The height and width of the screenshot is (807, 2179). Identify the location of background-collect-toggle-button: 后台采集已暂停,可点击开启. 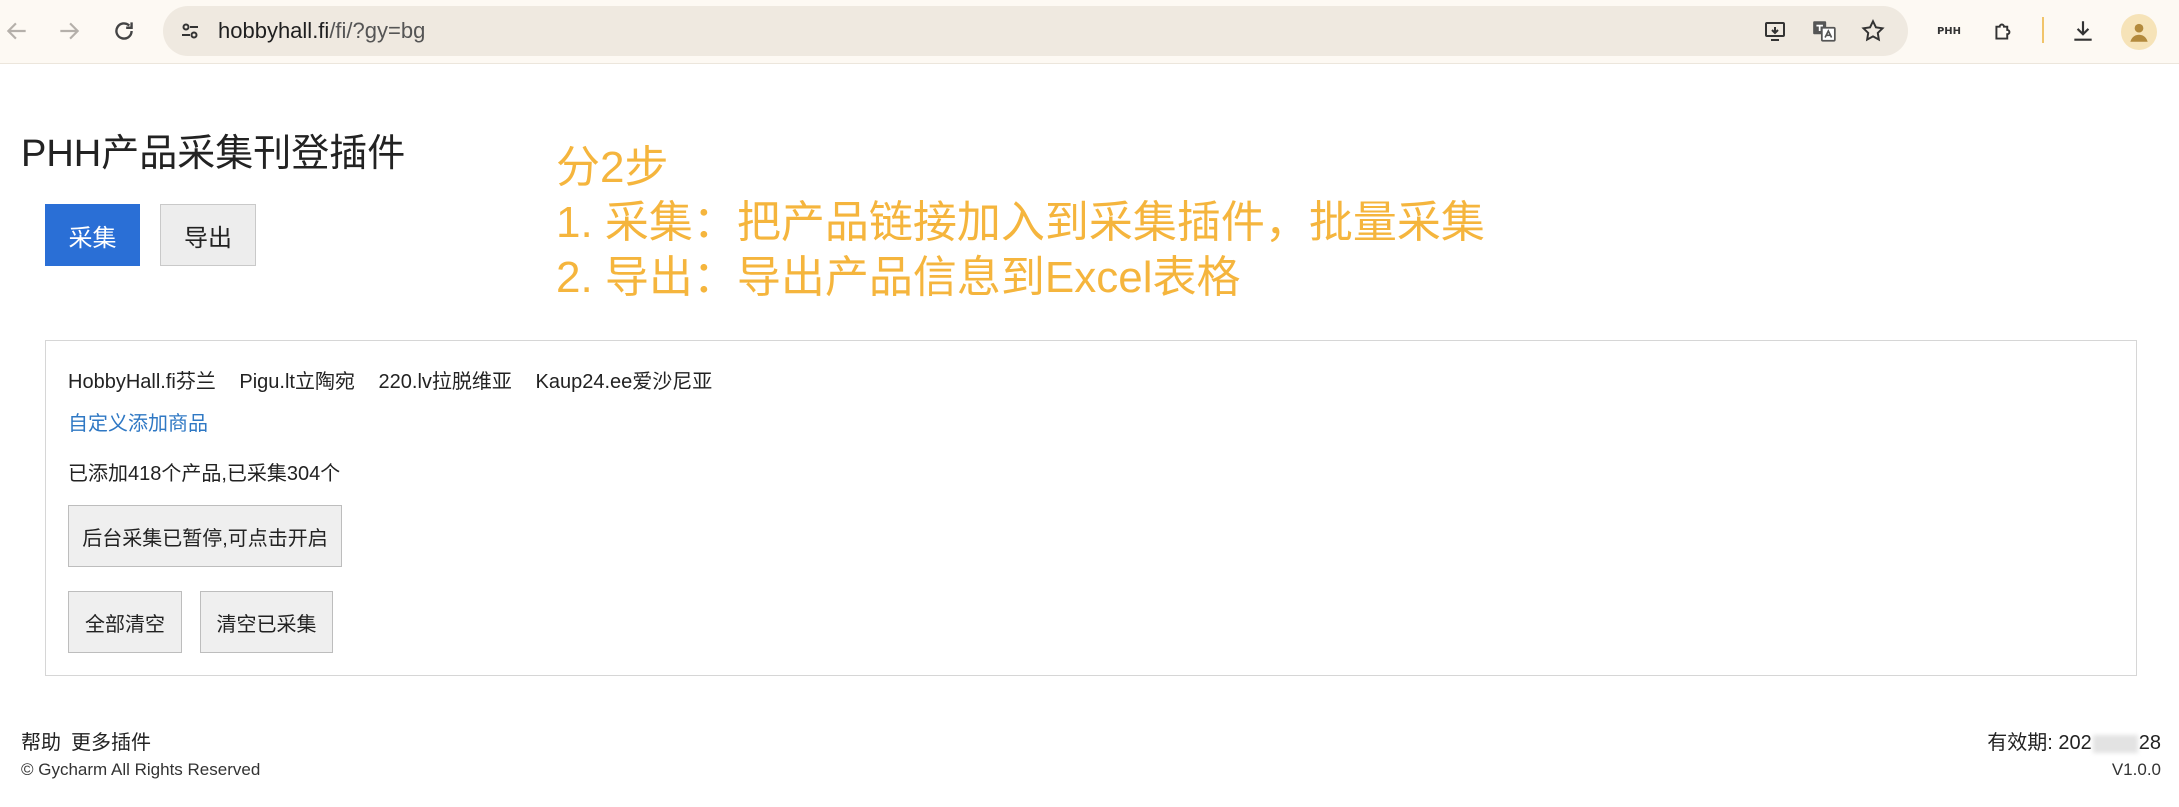
(205, 536).